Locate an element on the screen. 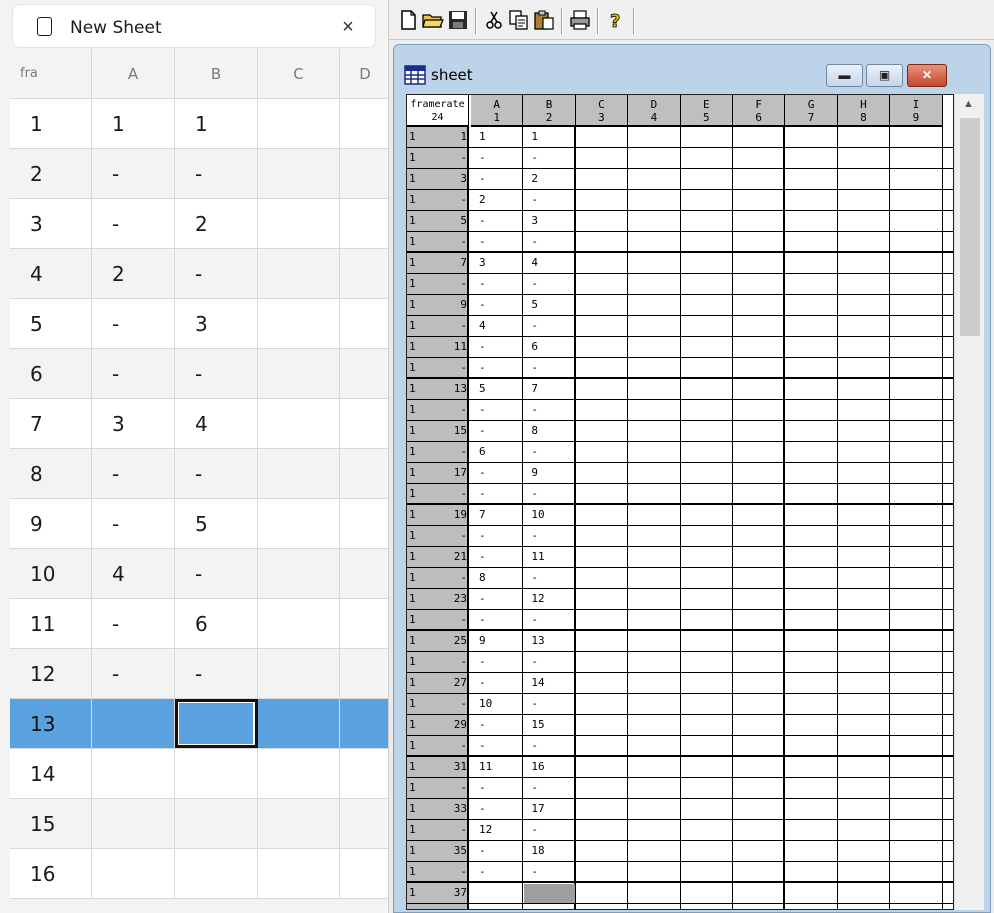 This screenshot has width=994, height=913. frame-number-cell: 17 is located at coordinates (443, 473).